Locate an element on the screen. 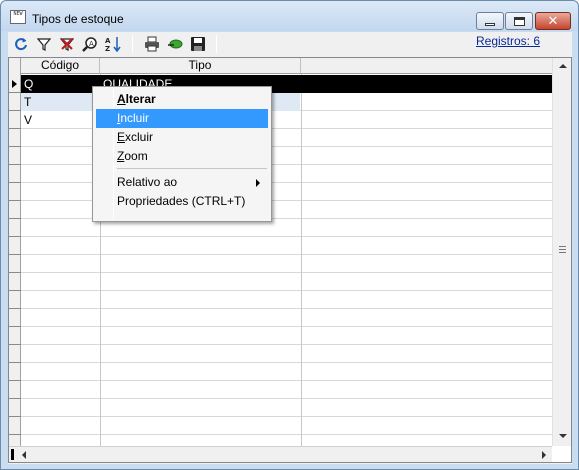 The image size is (579, 470). minimize-button is located at coordinates (490, 21).